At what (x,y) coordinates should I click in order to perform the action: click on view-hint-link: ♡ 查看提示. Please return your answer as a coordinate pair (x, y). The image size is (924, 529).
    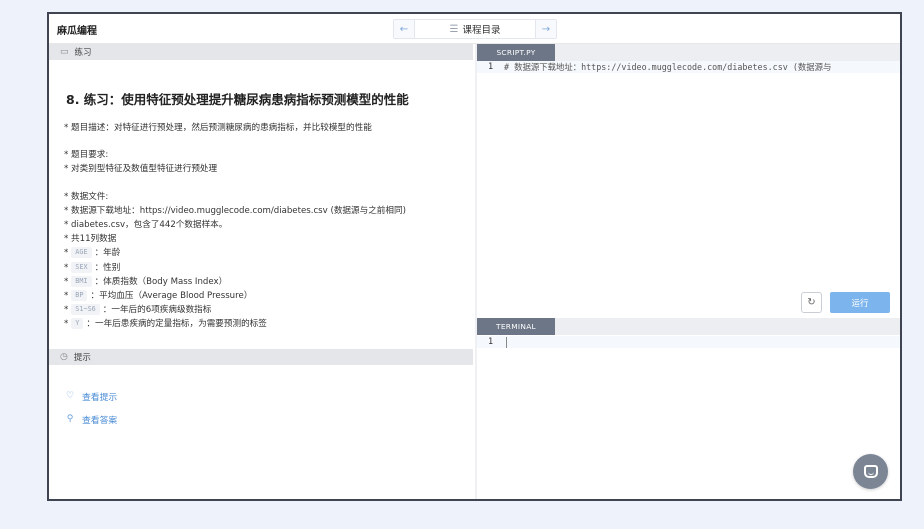
    Looking at the image, I should click on (91, 396).